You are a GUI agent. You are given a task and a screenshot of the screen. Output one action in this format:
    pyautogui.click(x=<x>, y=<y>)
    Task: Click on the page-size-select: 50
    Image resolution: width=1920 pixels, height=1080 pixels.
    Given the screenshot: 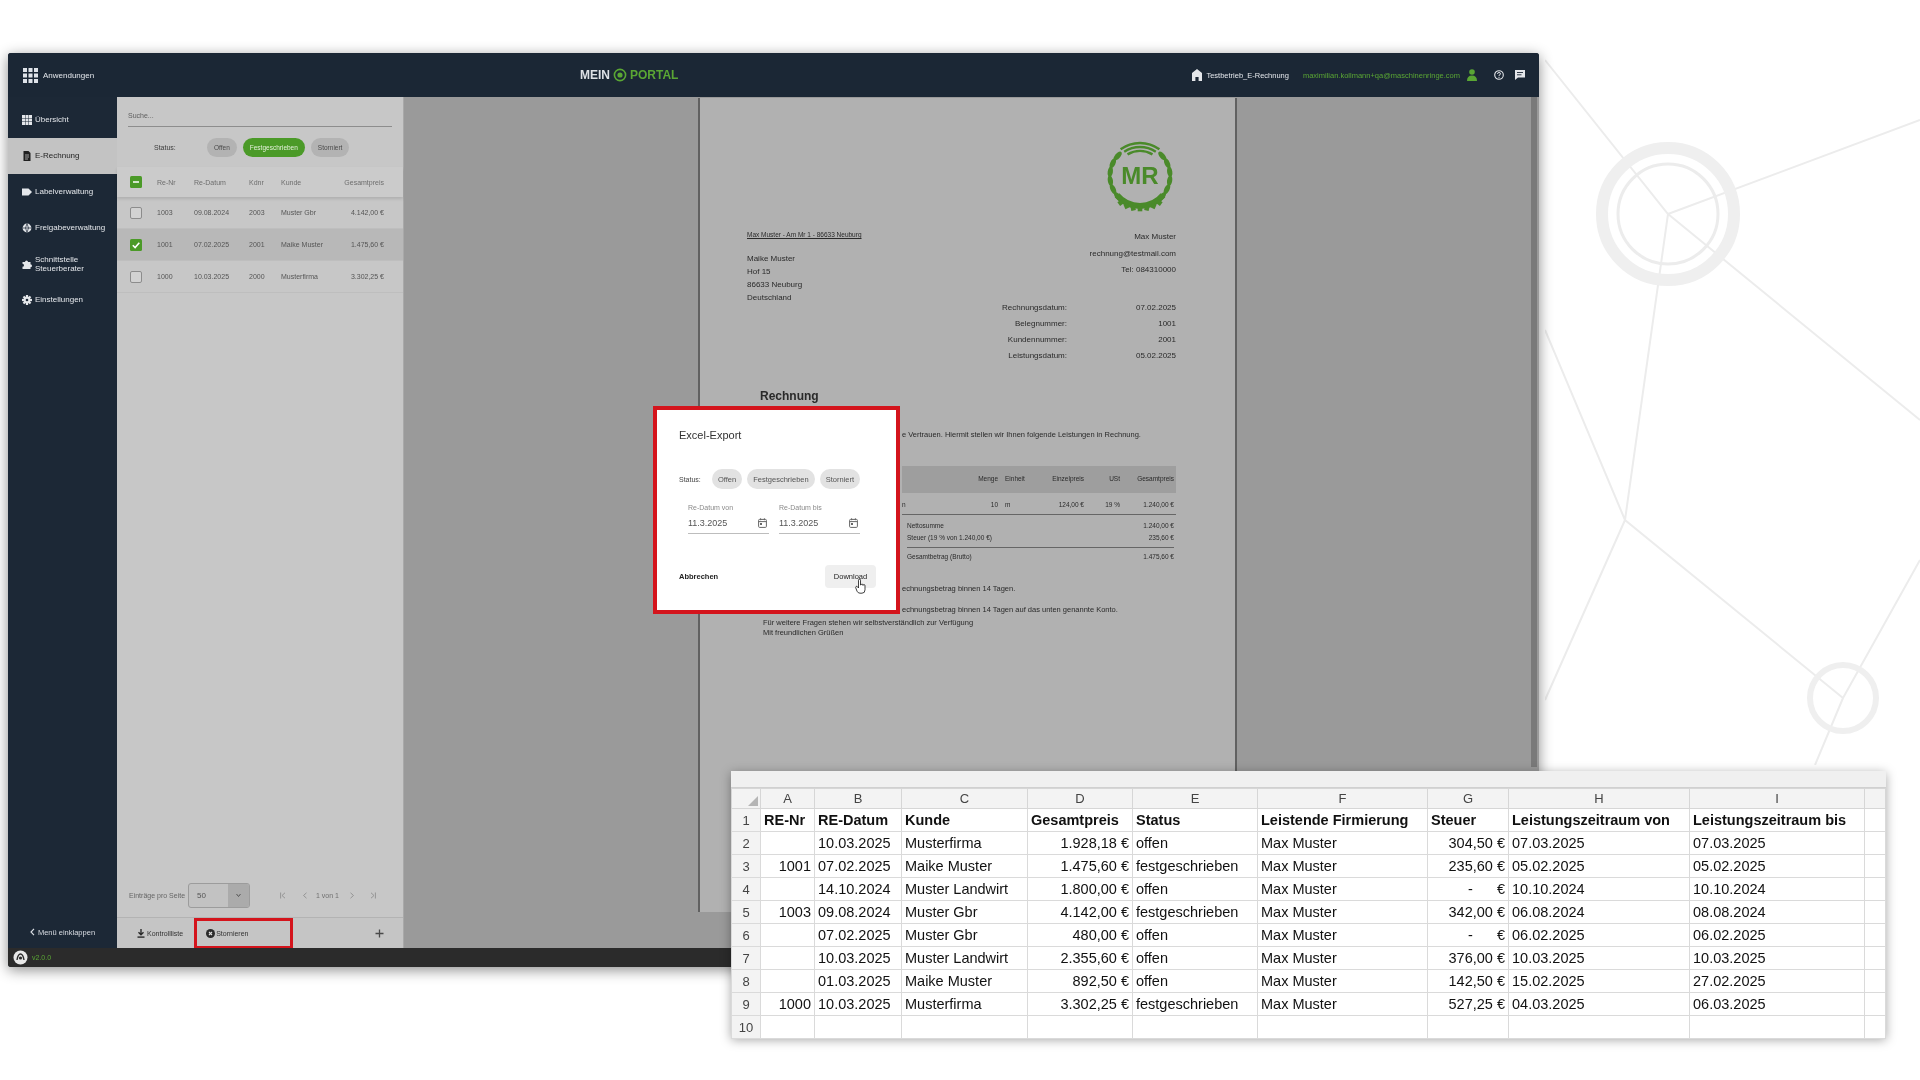 What is the action you would take?
    pyautogui.click(x=219, y=895)
    